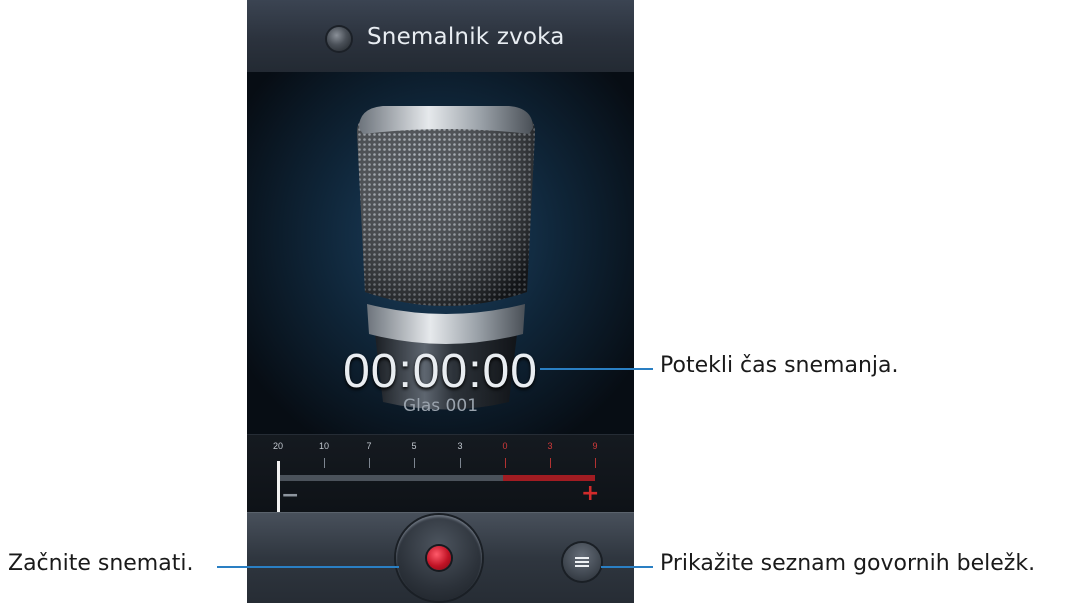 The image size is (1081, 603). I want to click on callout-show-list: Prikažite seznam govornih beležk., so click(848, 563).